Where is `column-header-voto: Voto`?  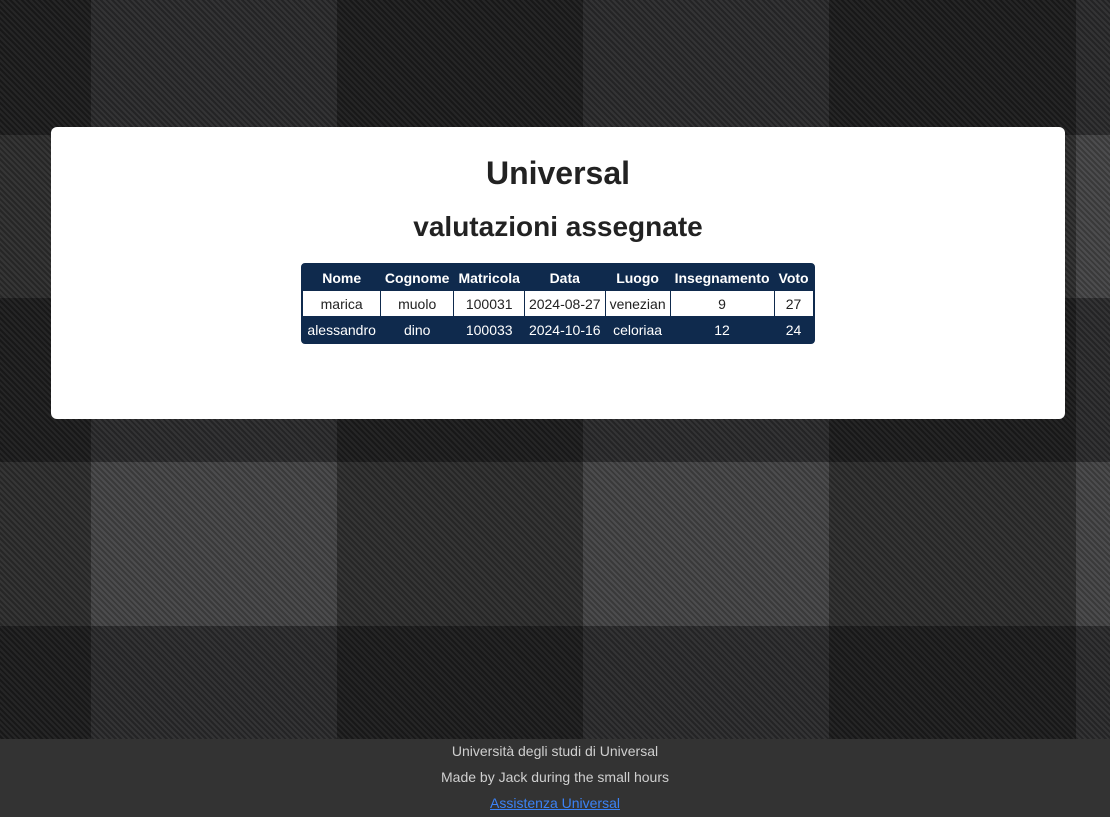
column-header-voto: Voto is located at coordinates (793, 277).